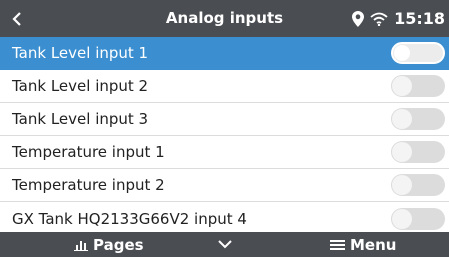  I want to click on back-icon, so click(16, 18).